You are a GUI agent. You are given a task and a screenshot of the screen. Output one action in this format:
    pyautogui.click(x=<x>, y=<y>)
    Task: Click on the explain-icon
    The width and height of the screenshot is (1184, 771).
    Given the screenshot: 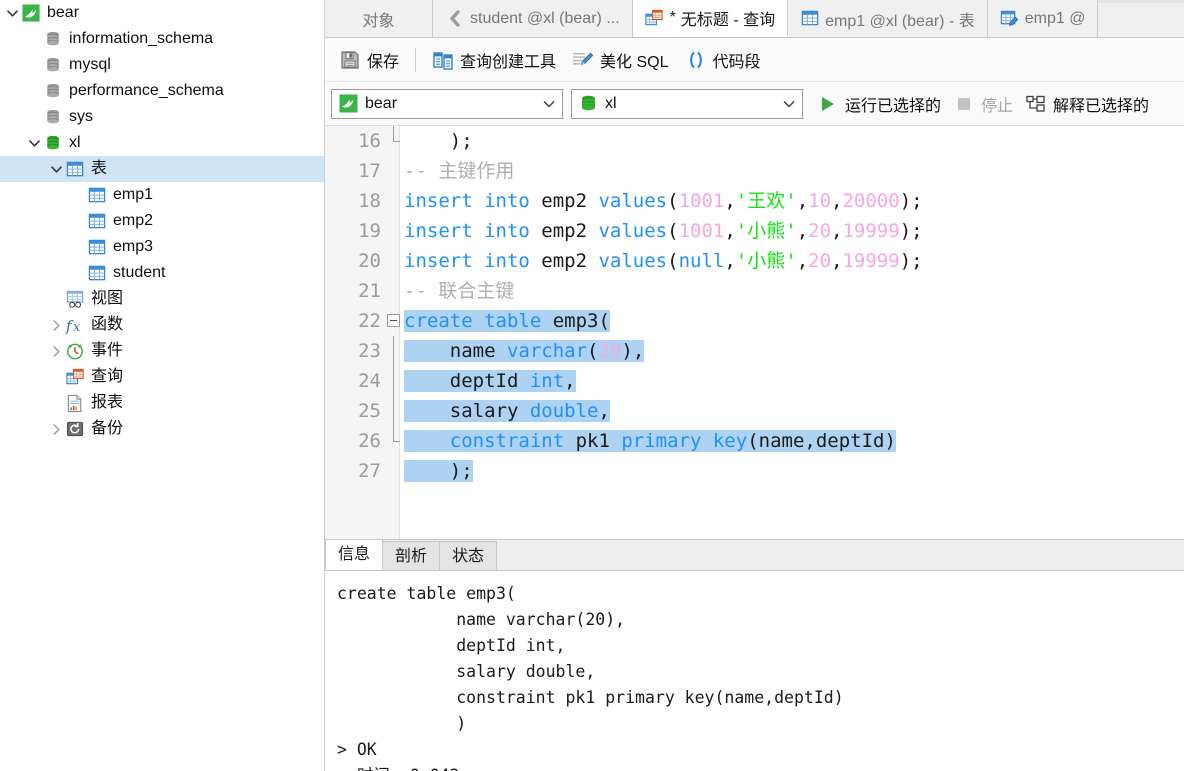 What is the action you would take?
    pyautogui.click(x=1036, y=104)
    